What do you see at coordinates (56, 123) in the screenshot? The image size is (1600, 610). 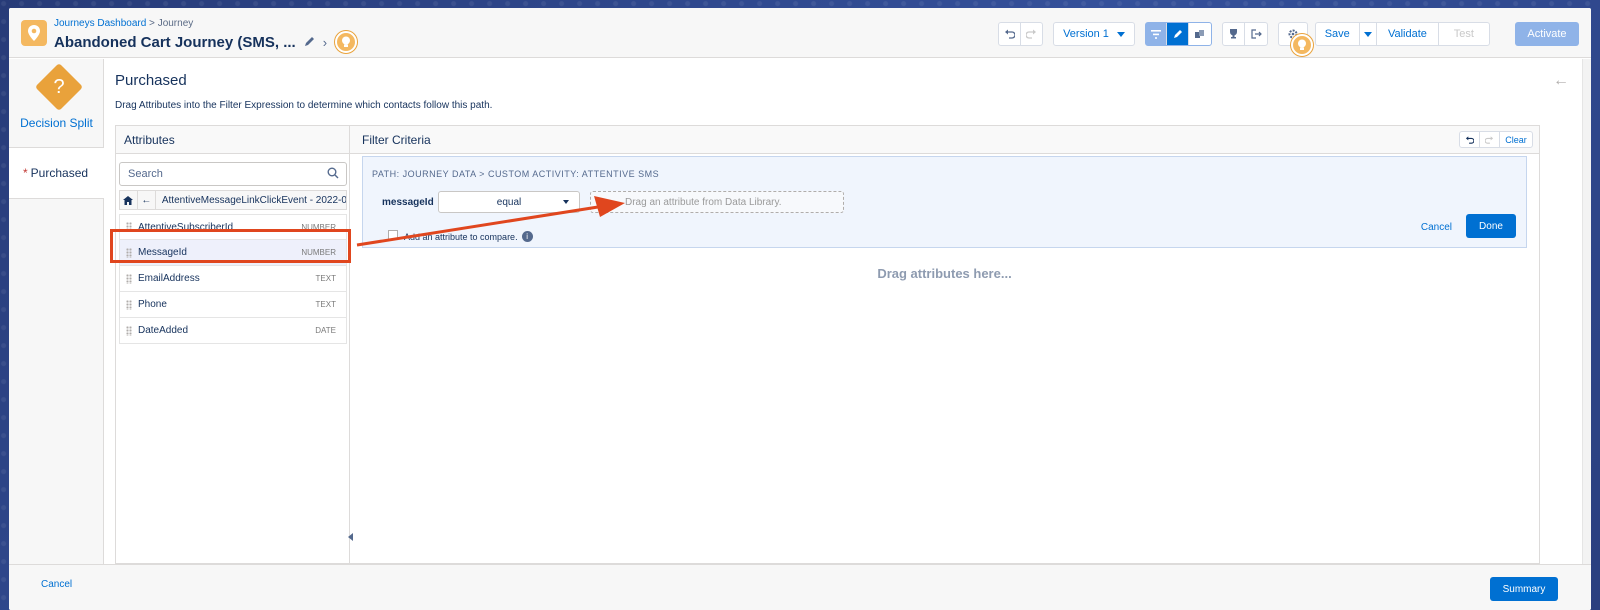 I see `activity-label: Decision Split` at bounding box center [56, 123].